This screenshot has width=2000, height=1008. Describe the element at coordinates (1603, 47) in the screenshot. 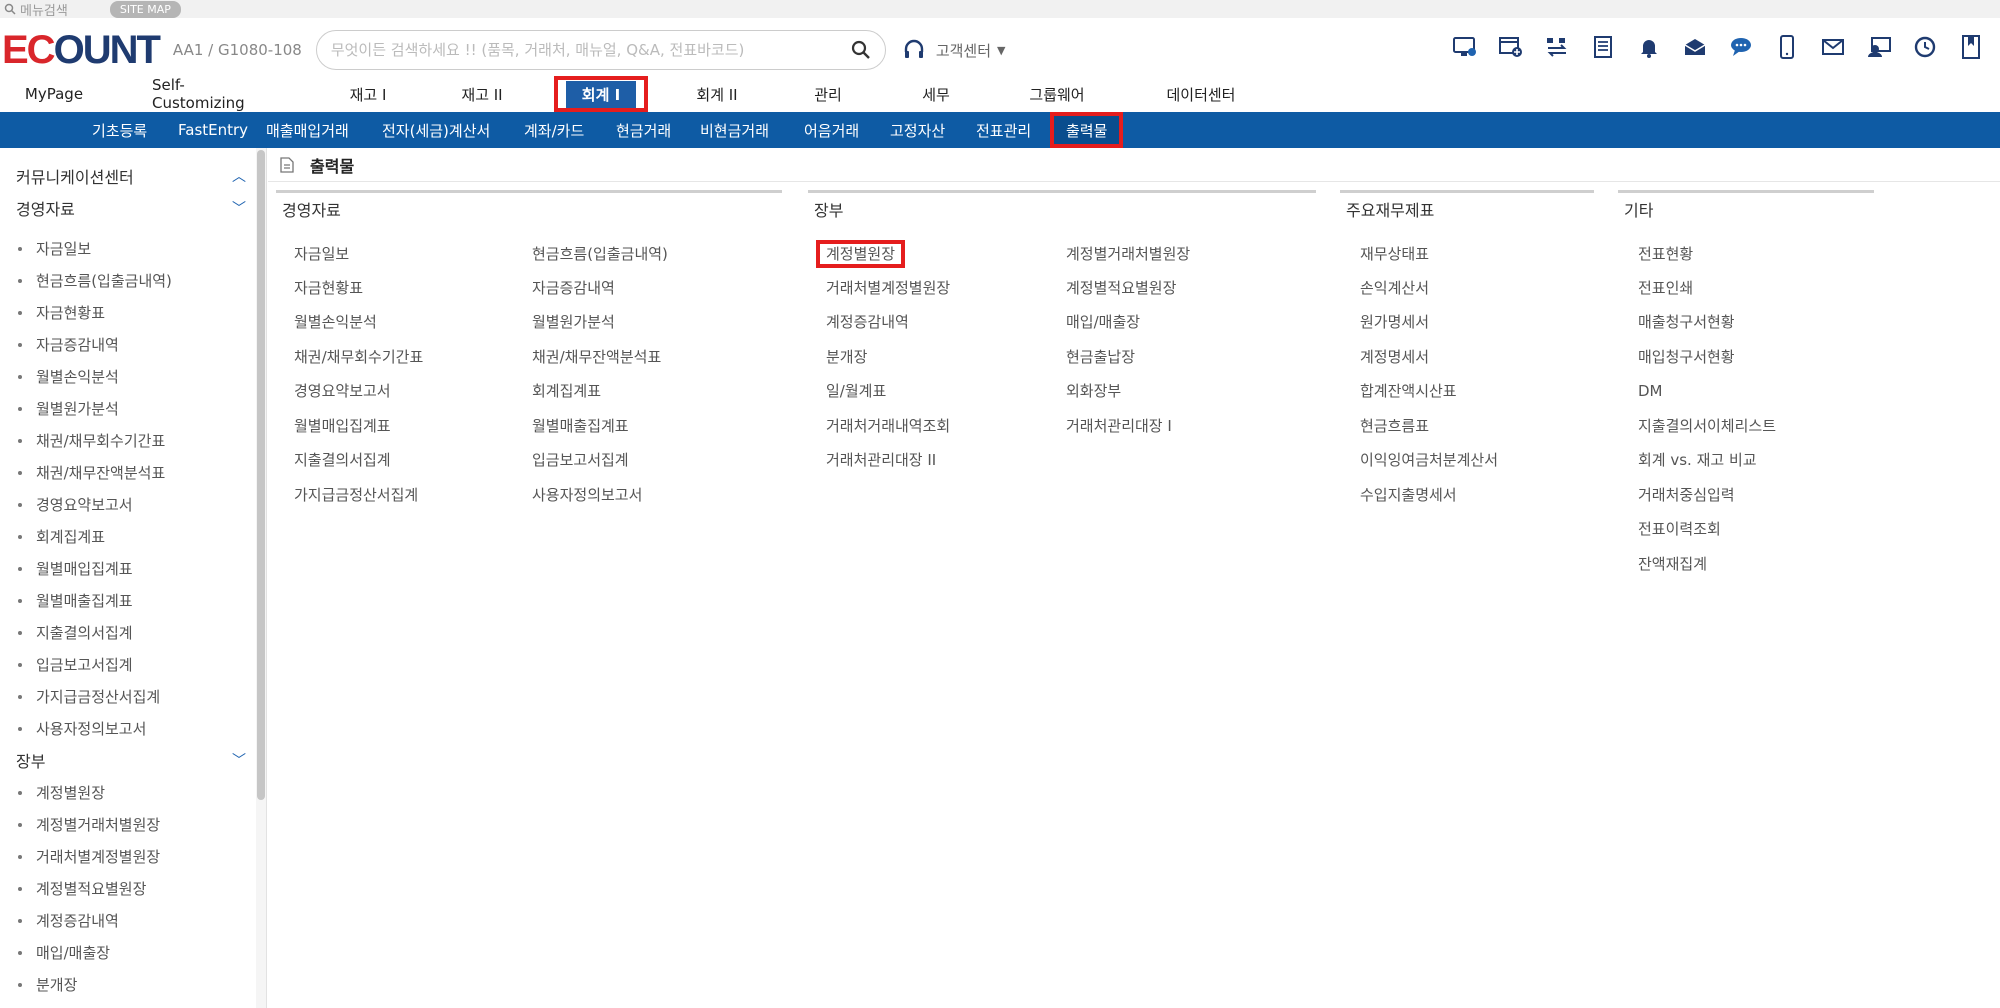

I see `list-icon` at that location.